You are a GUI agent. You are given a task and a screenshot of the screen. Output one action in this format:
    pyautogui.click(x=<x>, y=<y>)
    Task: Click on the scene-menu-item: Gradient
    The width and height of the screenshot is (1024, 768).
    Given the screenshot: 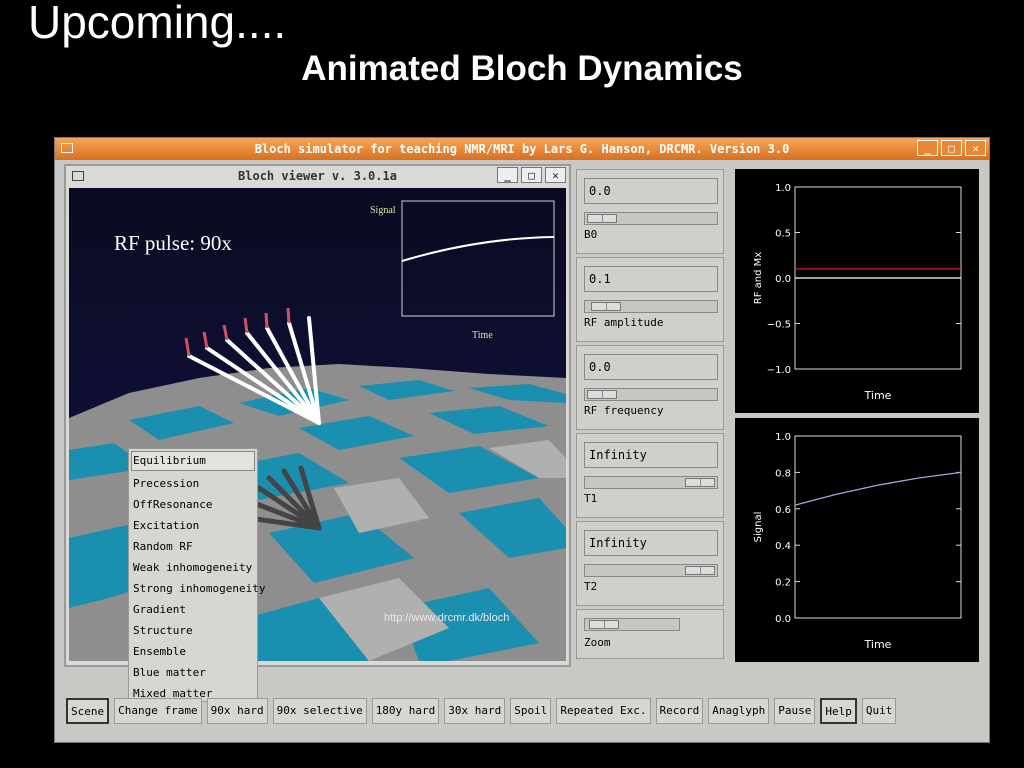 What is the action you would take?
    pyautogui.click(x=193, y=609)
    